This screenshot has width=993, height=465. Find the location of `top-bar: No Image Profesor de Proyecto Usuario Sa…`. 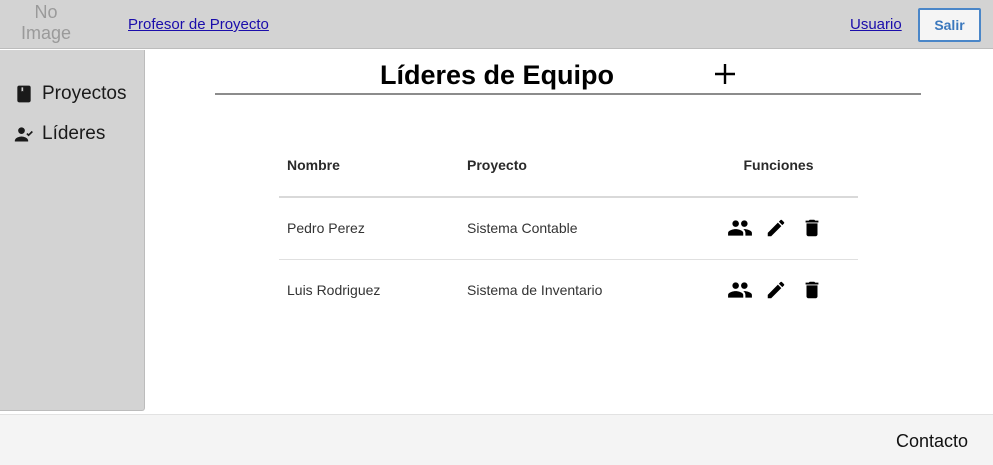

top-bar: No Image Profesor de Proyecto Usuario Sa… is located at coordinates (496, 24).